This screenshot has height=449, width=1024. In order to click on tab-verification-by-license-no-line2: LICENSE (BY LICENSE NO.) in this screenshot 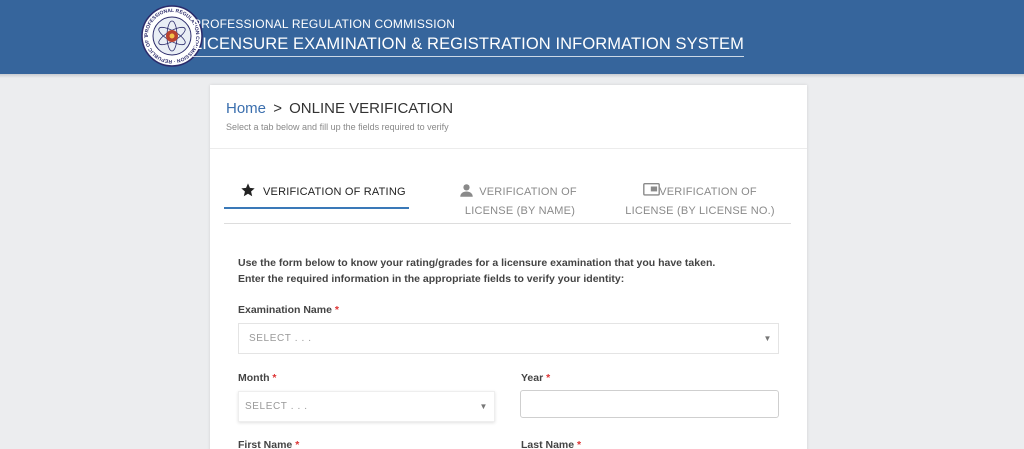, I will do `click(700, 211)`.